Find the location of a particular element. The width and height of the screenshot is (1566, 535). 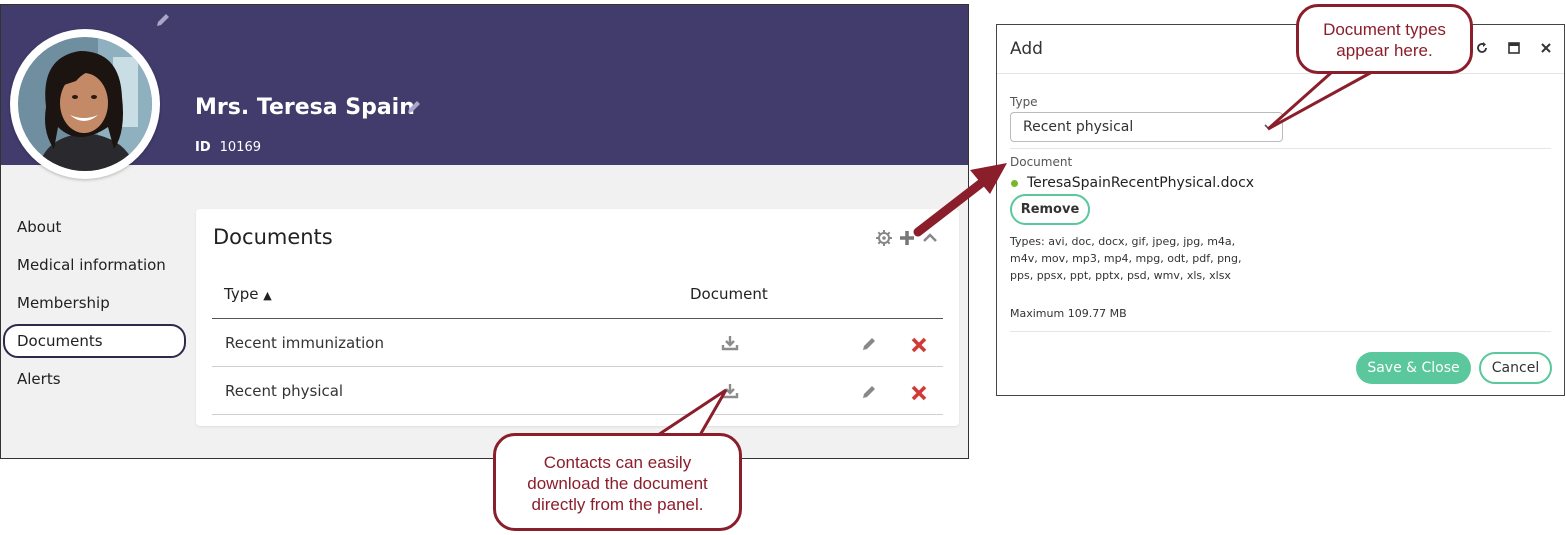

type-field-label: Type is located at coordinates (1024, 102).